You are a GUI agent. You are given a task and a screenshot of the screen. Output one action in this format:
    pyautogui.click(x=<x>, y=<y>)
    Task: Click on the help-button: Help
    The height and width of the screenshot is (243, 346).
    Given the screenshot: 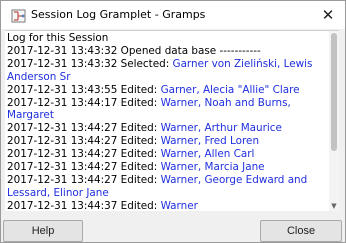 What is the action you would take?
    pyautogui.click(x=43, y=231)
    